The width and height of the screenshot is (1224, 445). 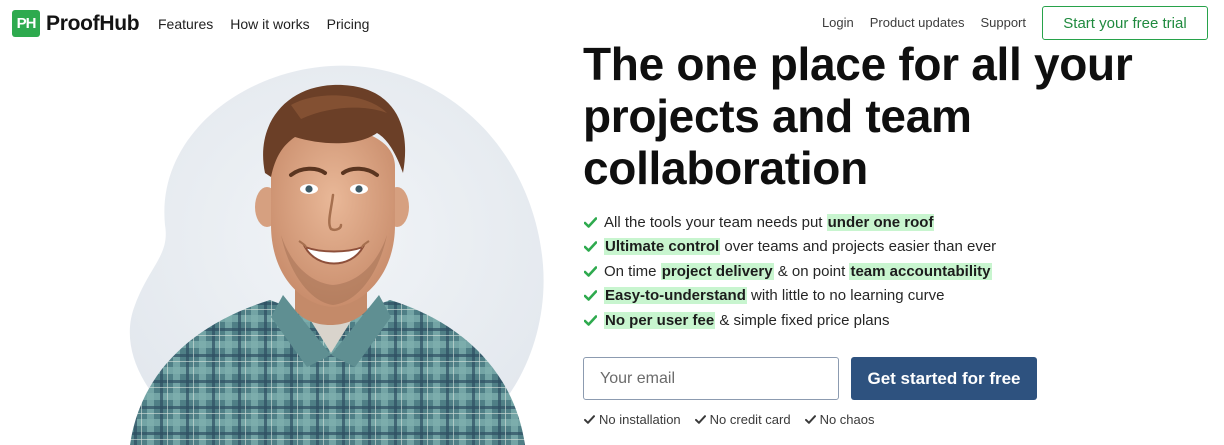 I want to click on secondary-nav: Login Product updates Support, so click(x=924, y=22).